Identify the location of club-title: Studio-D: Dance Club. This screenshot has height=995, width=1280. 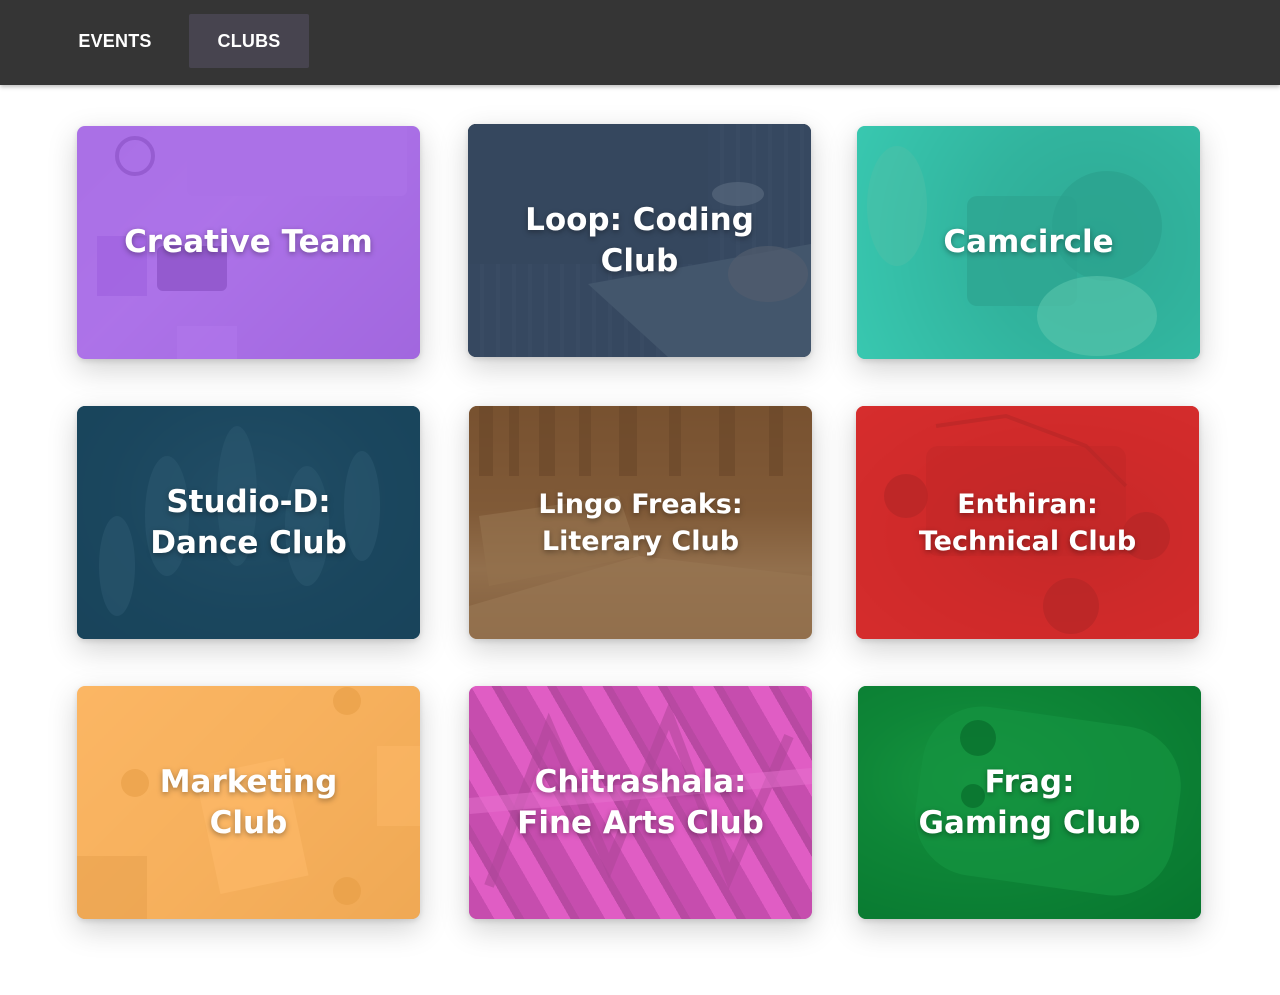
(248, 522).